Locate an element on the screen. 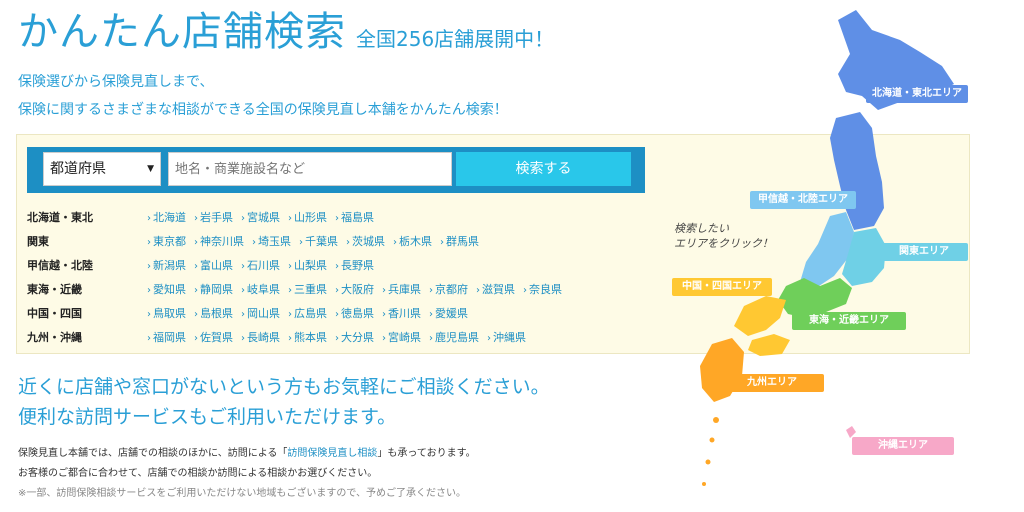  region-row: 九州・沖縄 福岡県佐賀県長崎県熊本県大分県宮崎県鹿児島県沖縄県 is located at coordinates (298, 337).